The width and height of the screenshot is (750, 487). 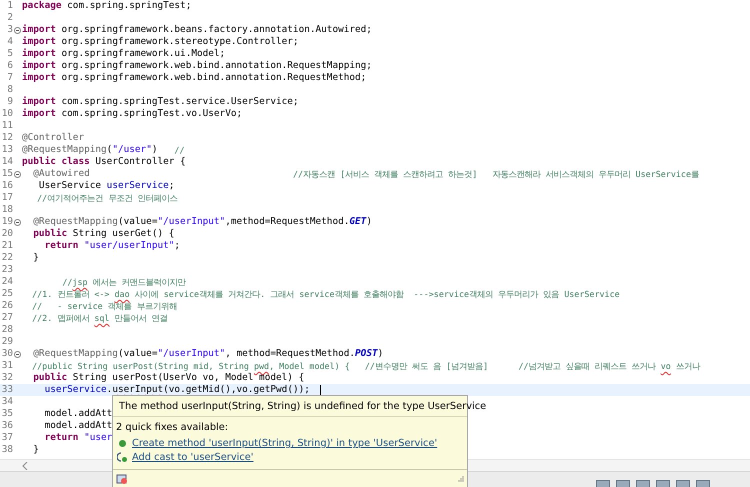 What do you see at coordinates (213, 78) in the screenshot?
I see `code-text: org.springframework.web.bind.annotation.RequestMethod;` at bounding box center [213, 78].